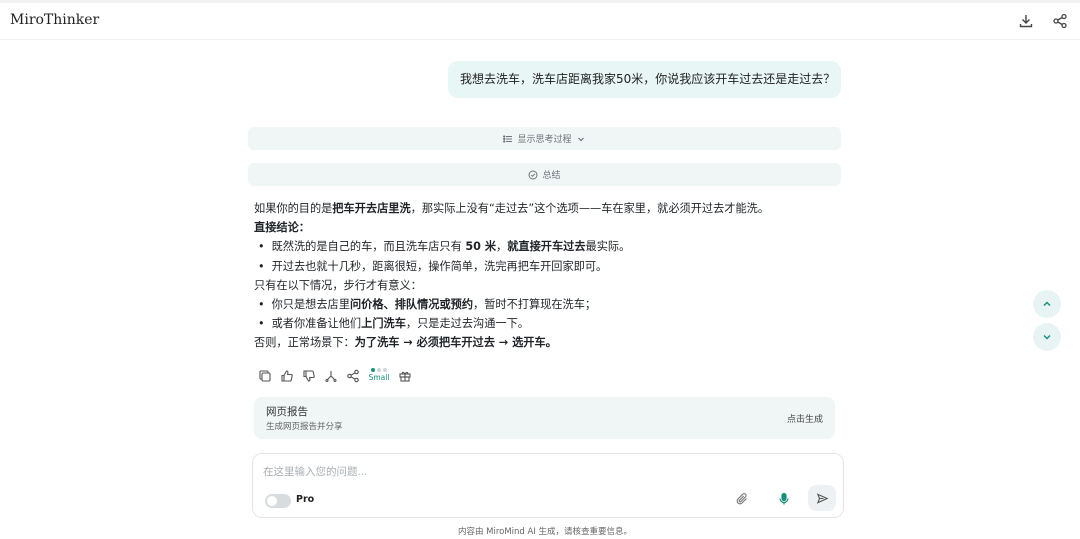  What do you see at coordinates (287, 375) in the screenshot?
I see `thumbs-up-icon` at bounding box center [287, 375].